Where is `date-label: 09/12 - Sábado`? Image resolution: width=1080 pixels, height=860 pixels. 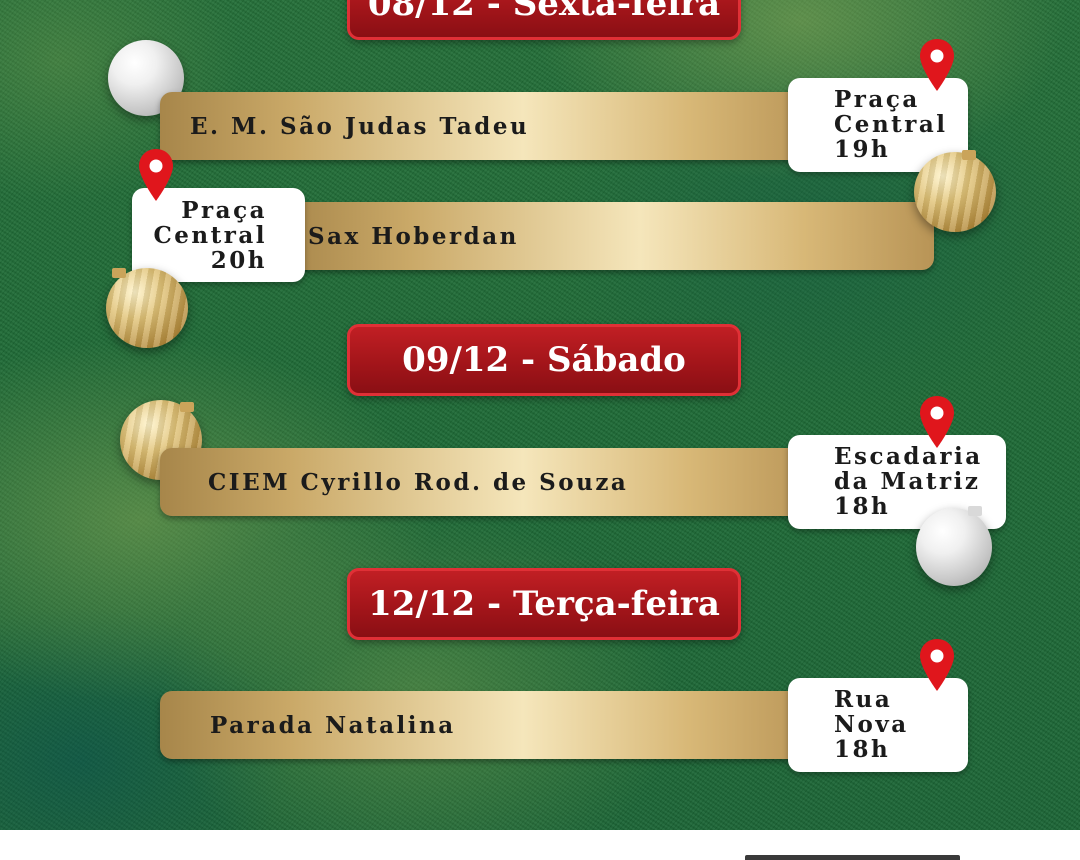 date-label: 09/12 - Sábado is located at coordinates (544, 360).